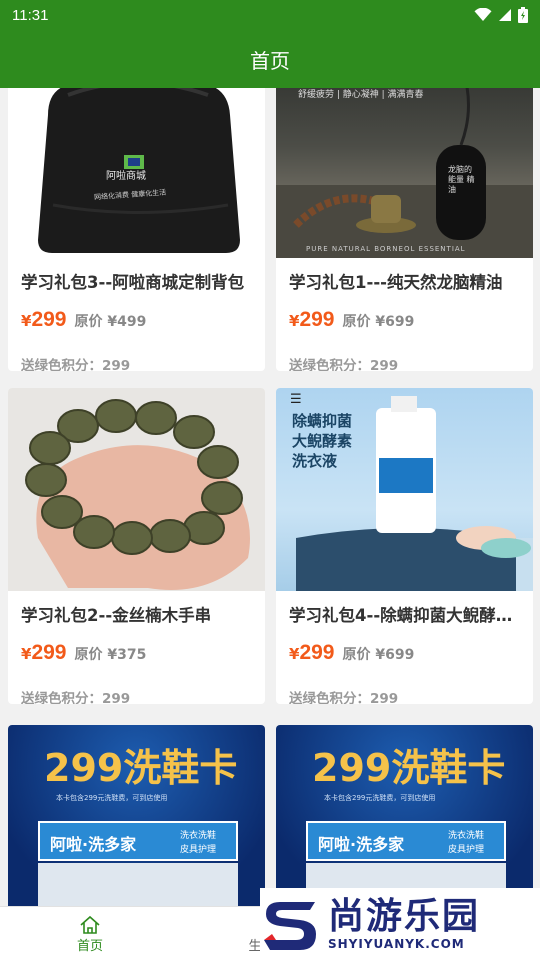  I want to click on product-name: 学习礼包4--除螨抑菌大鲵酵素洗衣液, so click(407, 615).